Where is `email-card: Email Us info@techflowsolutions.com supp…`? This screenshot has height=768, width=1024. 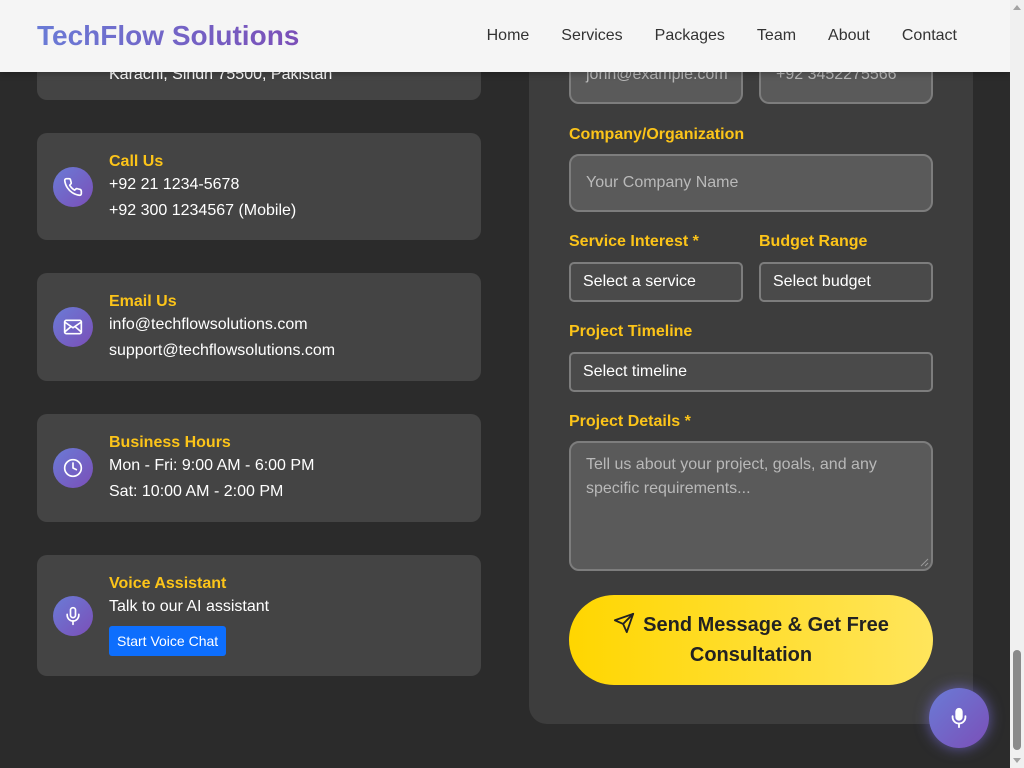
email-card: Email Us info@techflowsolutions.com supp… is located at coordinates (259, 327).